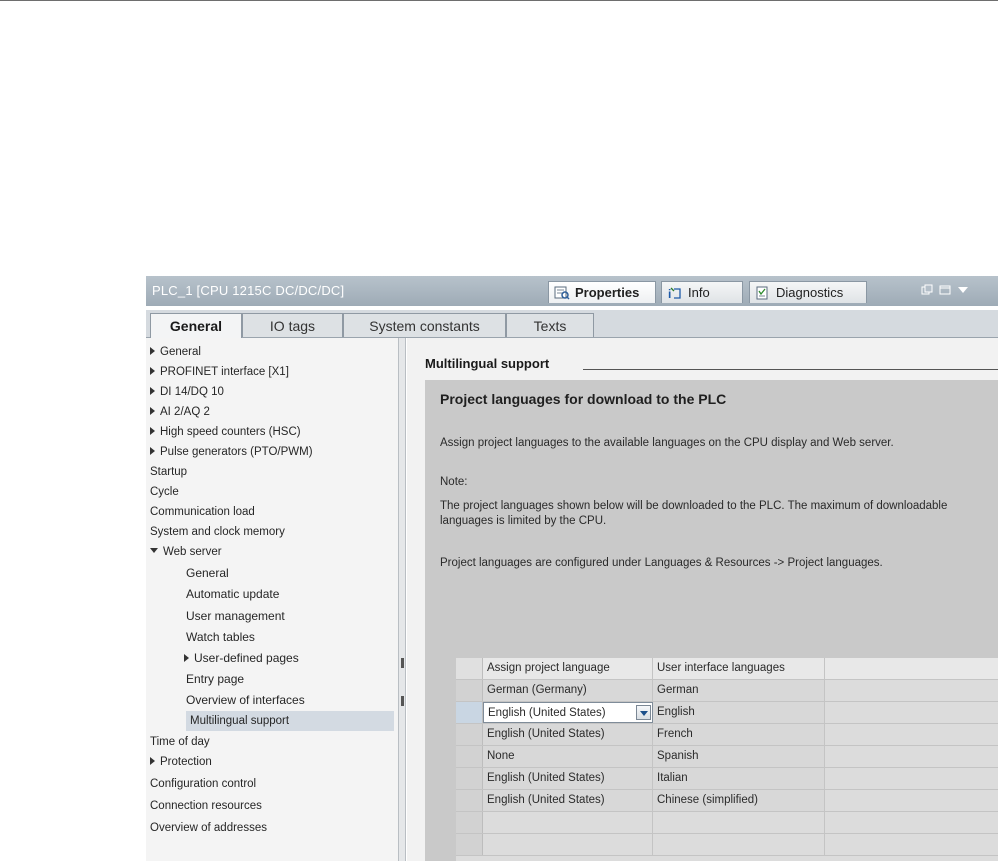 Image resolution: width=998 pixels, height=861 pixels. What do you see at coordinates (154, 551) in the screenshot?
I see `collapse-arrow-icon` at bounding box center [154, 551].